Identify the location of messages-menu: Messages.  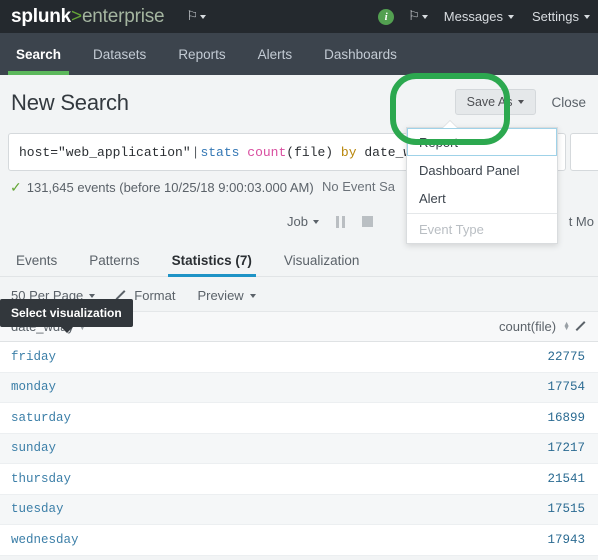
(479, 16).